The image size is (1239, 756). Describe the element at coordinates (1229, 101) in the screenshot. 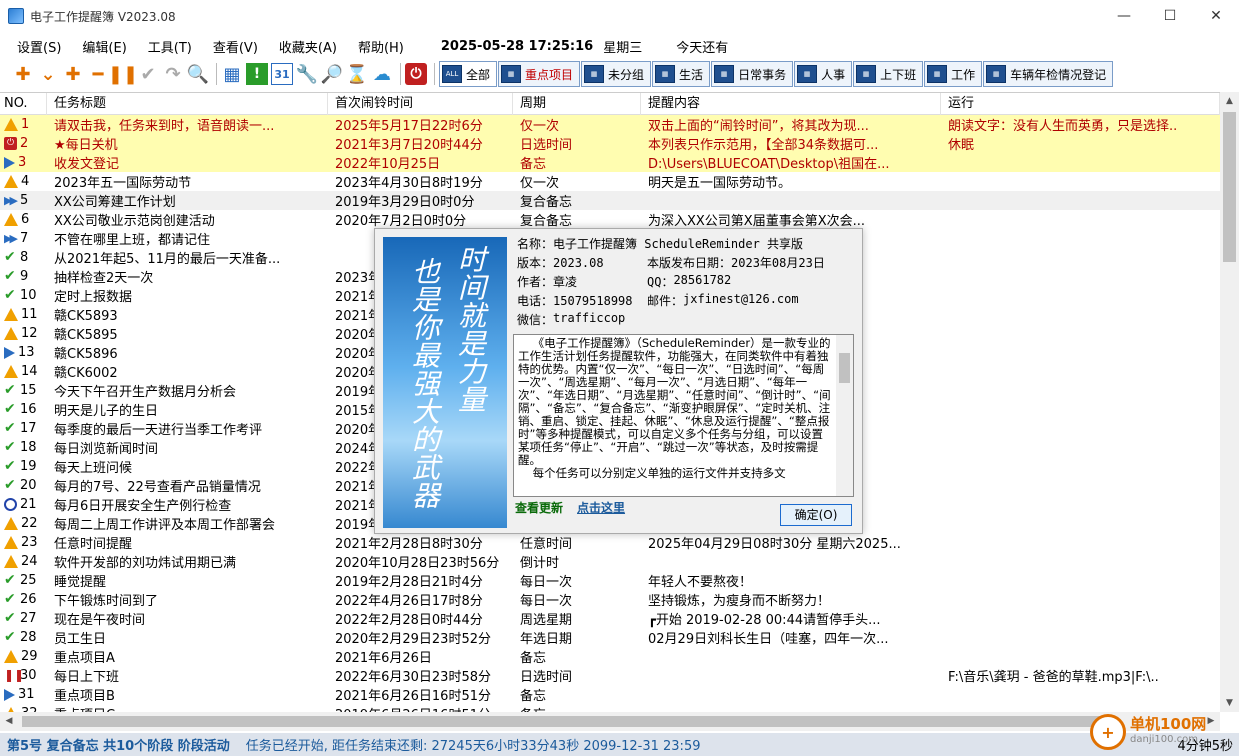

I see `scroll-up-icon: ▲` at that location.